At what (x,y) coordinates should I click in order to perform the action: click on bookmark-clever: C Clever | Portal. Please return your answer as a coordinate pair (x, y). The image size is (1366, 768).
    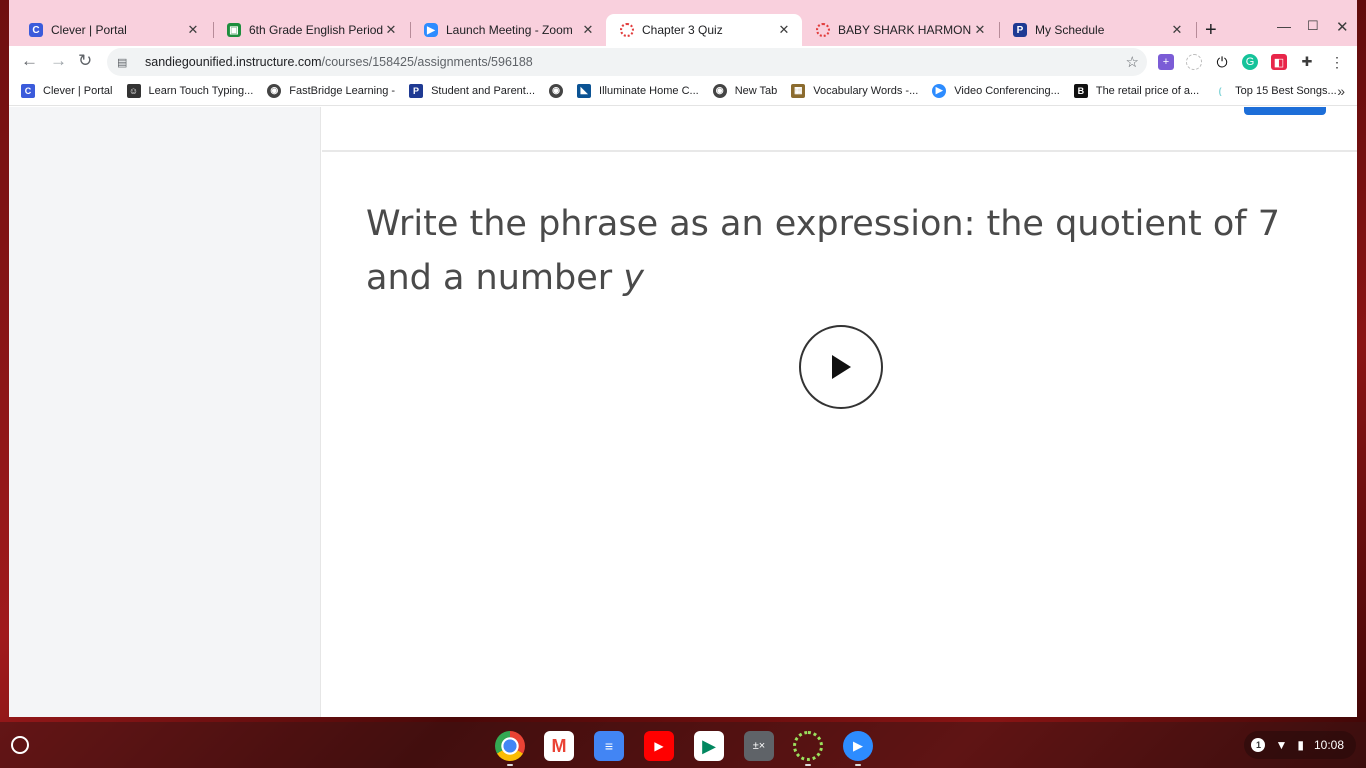
    Looking at the image, I should click on (67, 90).